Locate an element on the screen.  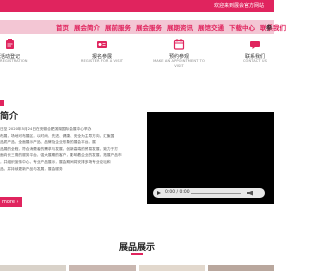
nav-item-about: 展会简介 is located at coordinates (87, 27).